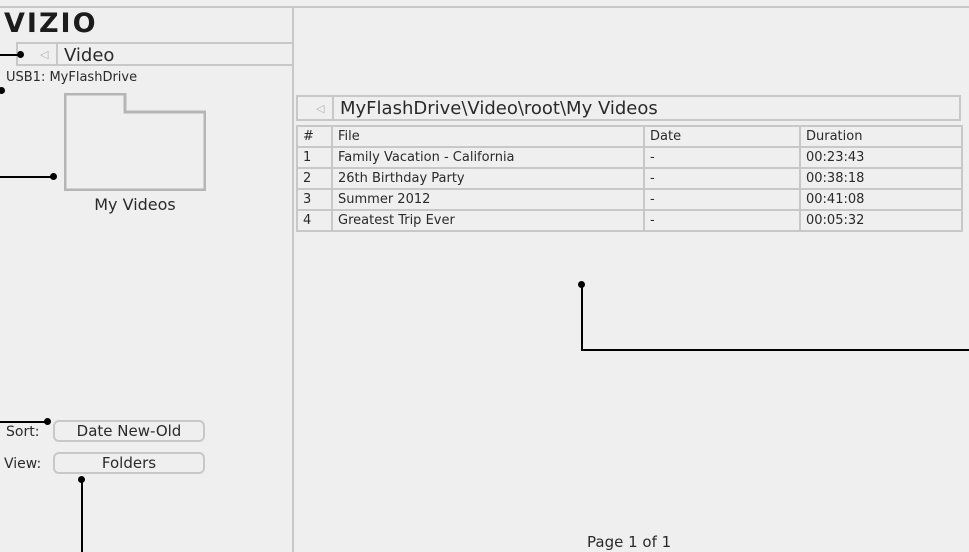 The width and height of the screenshot is (969, 552). I want to click on callout-line-sort, so click(24, 422).